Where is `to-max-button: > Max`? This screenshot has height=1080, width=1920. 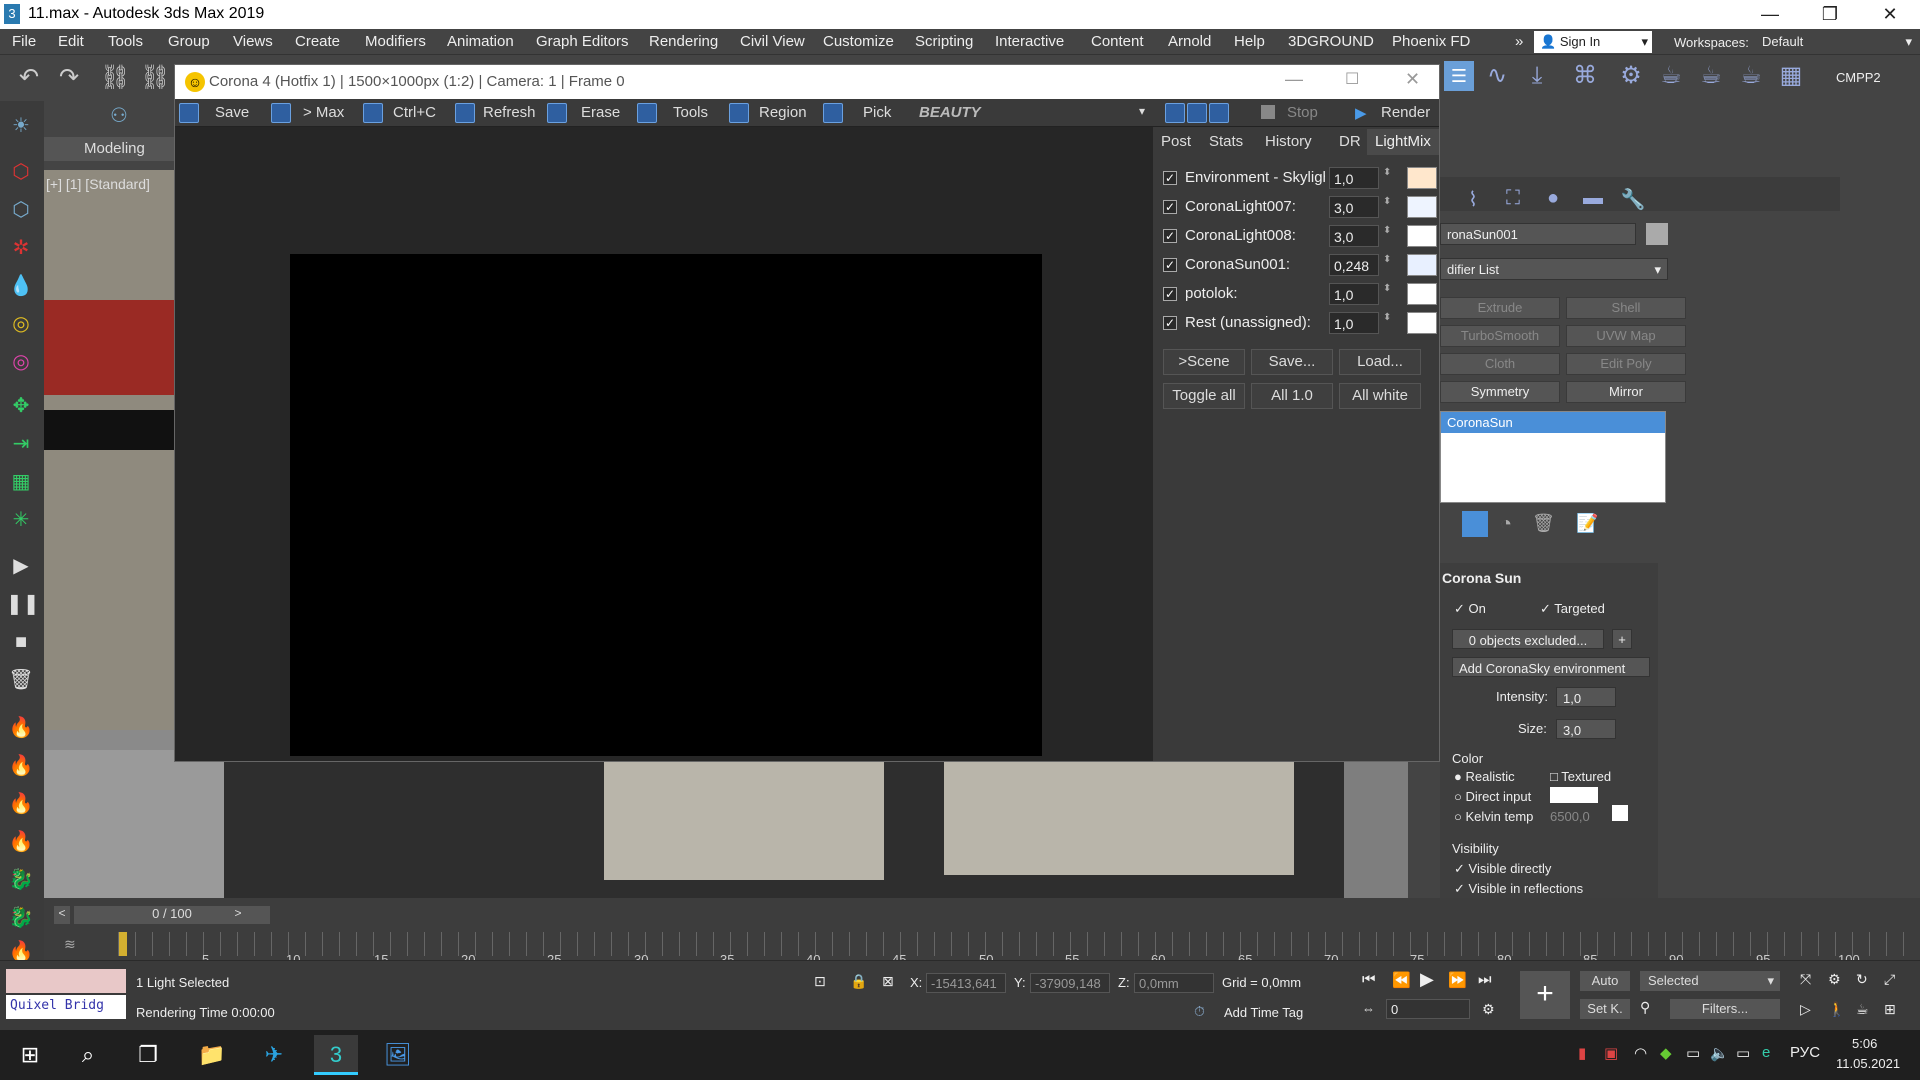
to-max-button: > Max is located at coordinates (323, 112).